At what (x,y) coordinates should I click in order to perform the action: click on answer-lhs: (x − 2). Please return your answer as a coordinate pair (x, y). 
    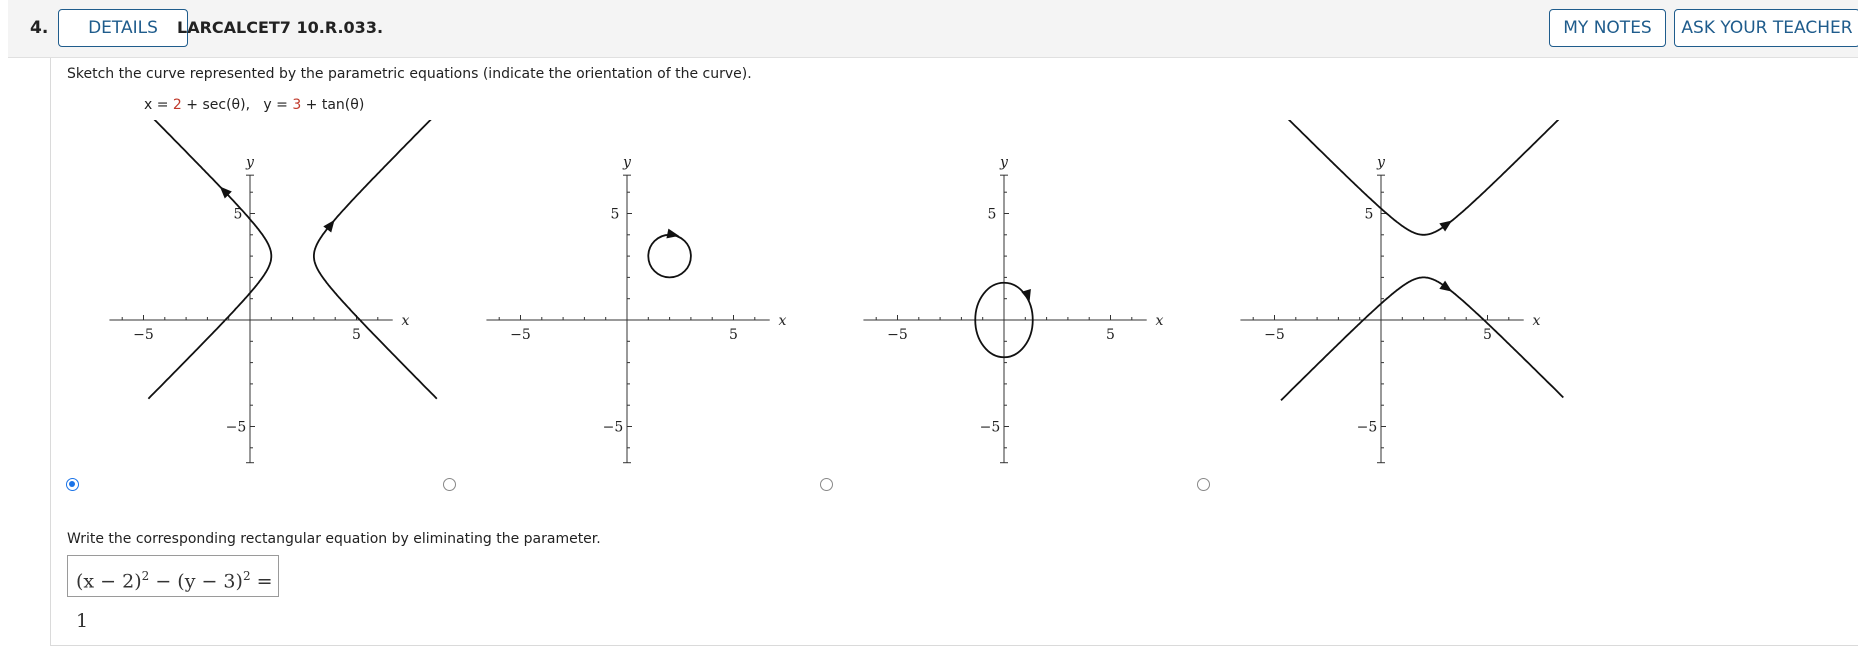
    Looking at the image, I should click on (109, 581).